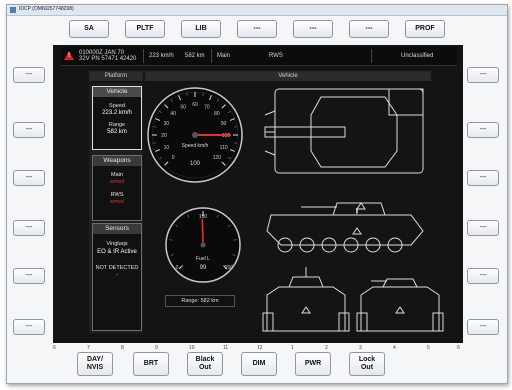 The height and width of the screenshot is (390, 512). I want to click on button-label-line: NVIS, so click(95, 367).